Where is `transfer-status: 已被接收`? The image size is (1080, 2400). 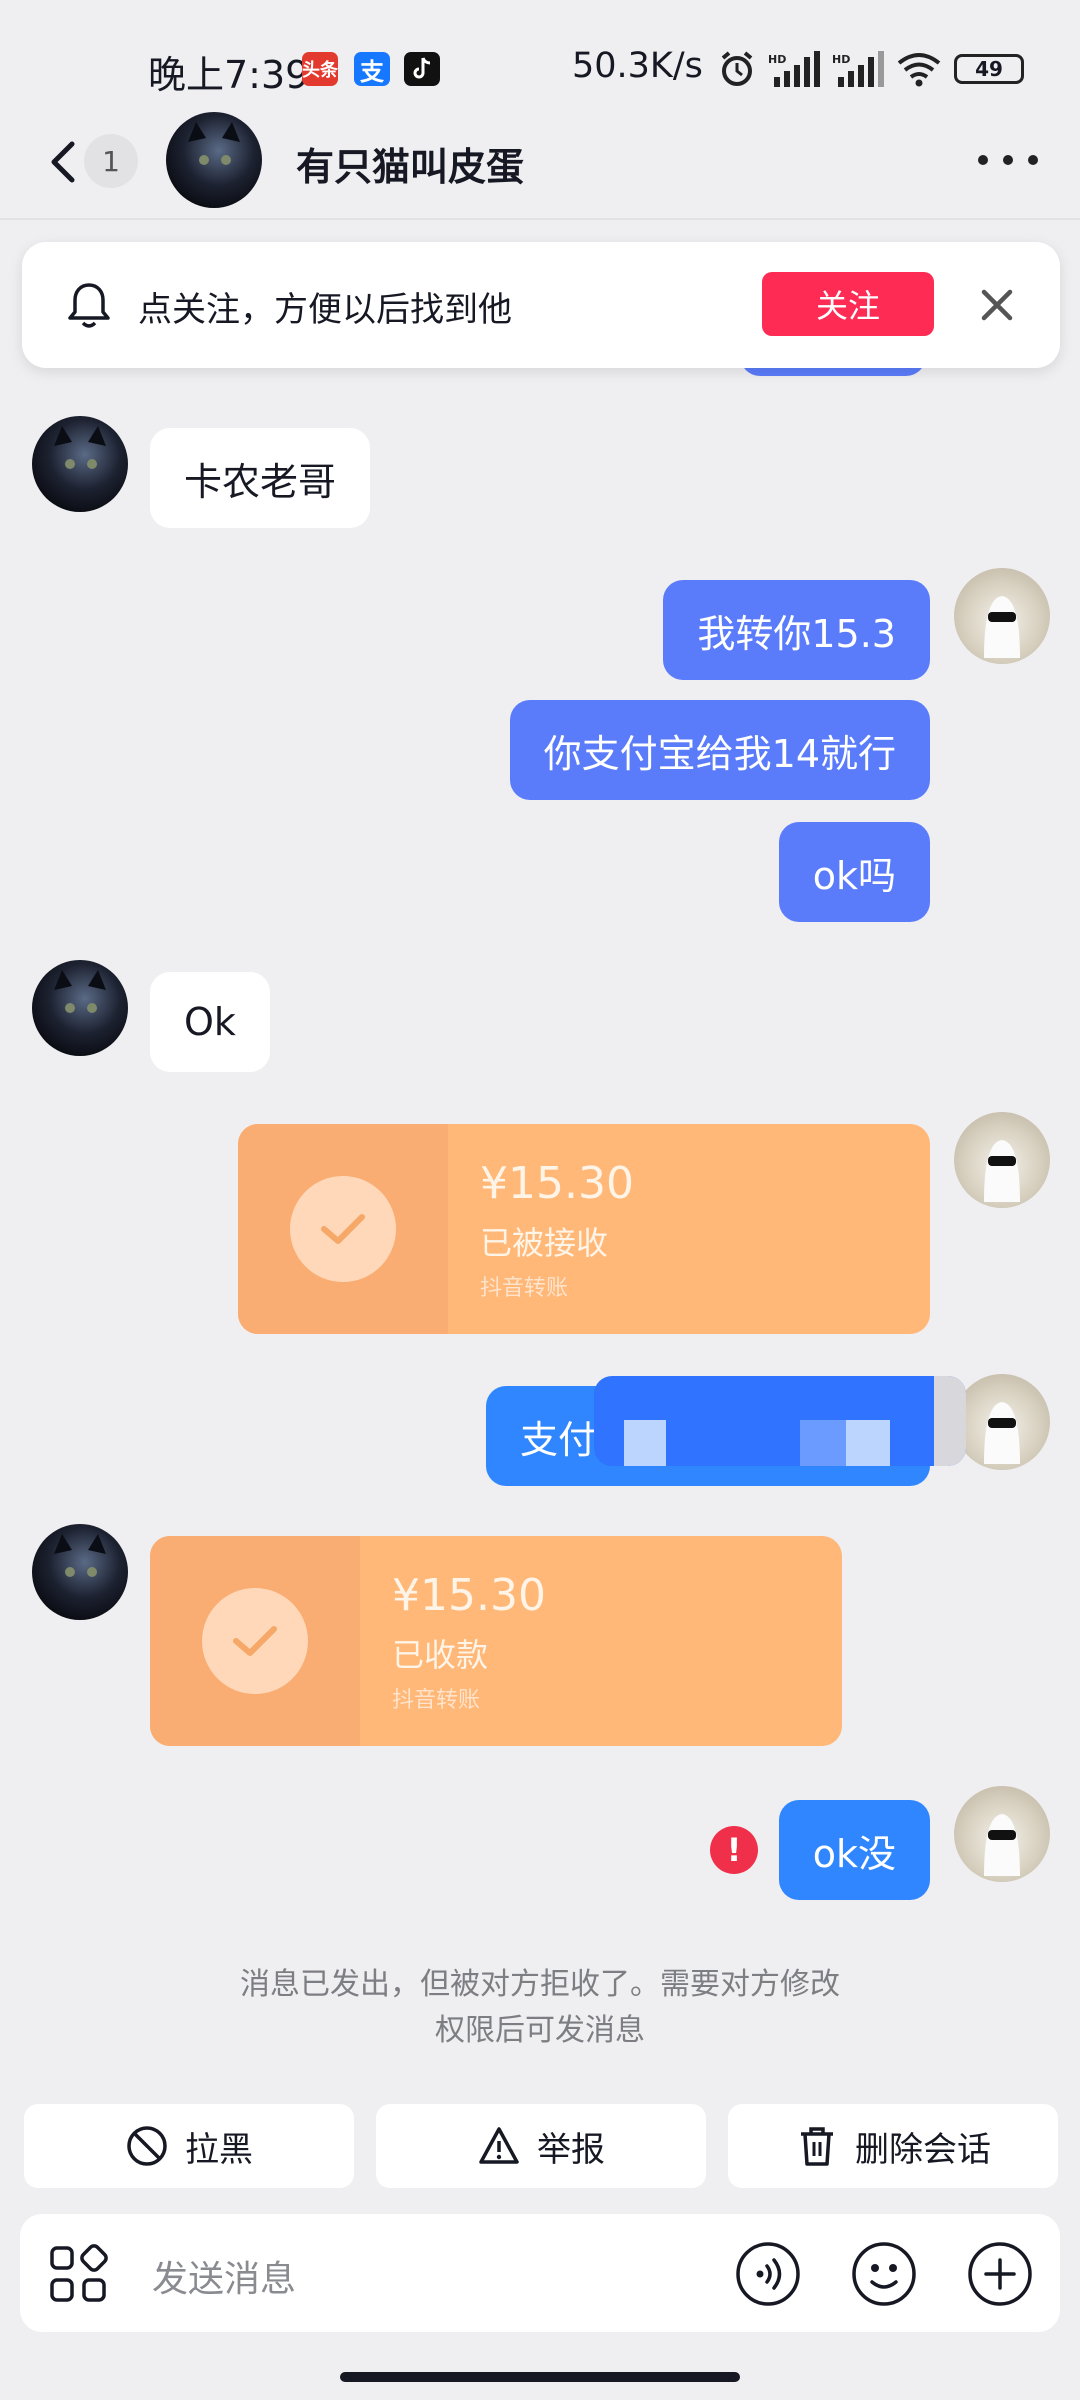 transfer-status: 已被接收 is located at coordinates (544, 1243).